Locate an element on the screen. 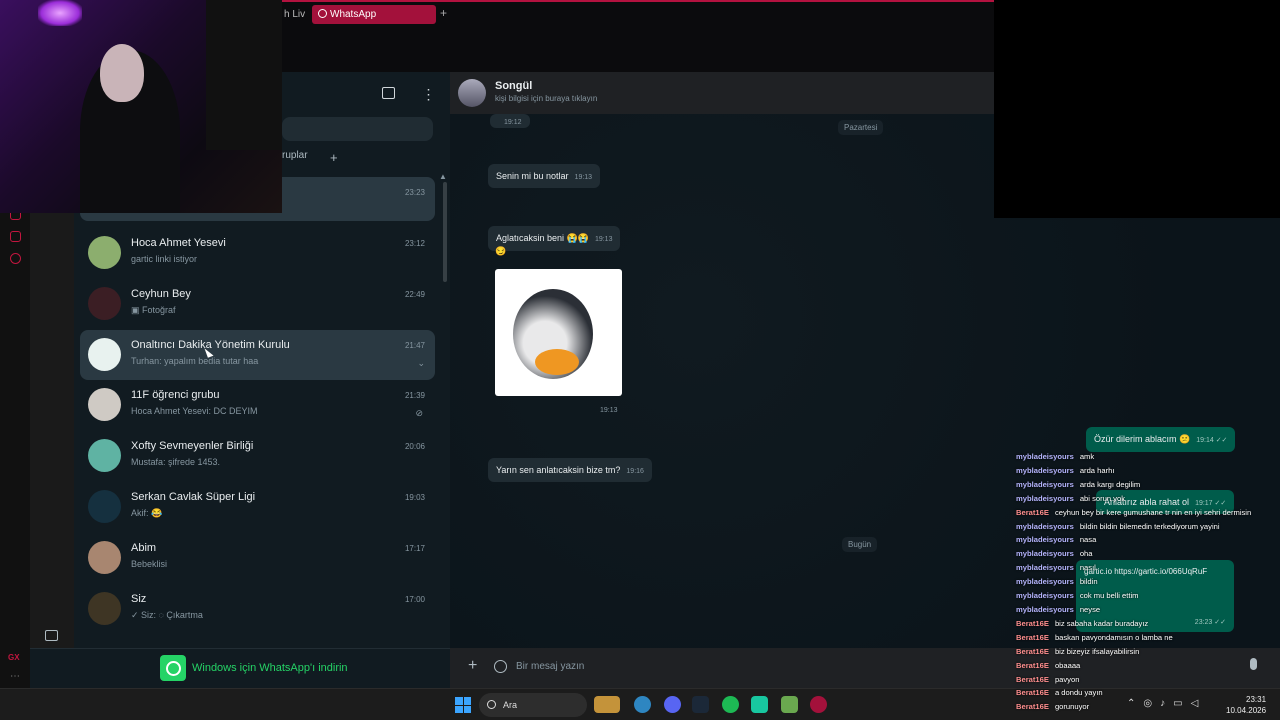 This screenshot has width=1280, height=720. chat-last-message: ▣ Fotoğraf is located at coordinates (153, 309).